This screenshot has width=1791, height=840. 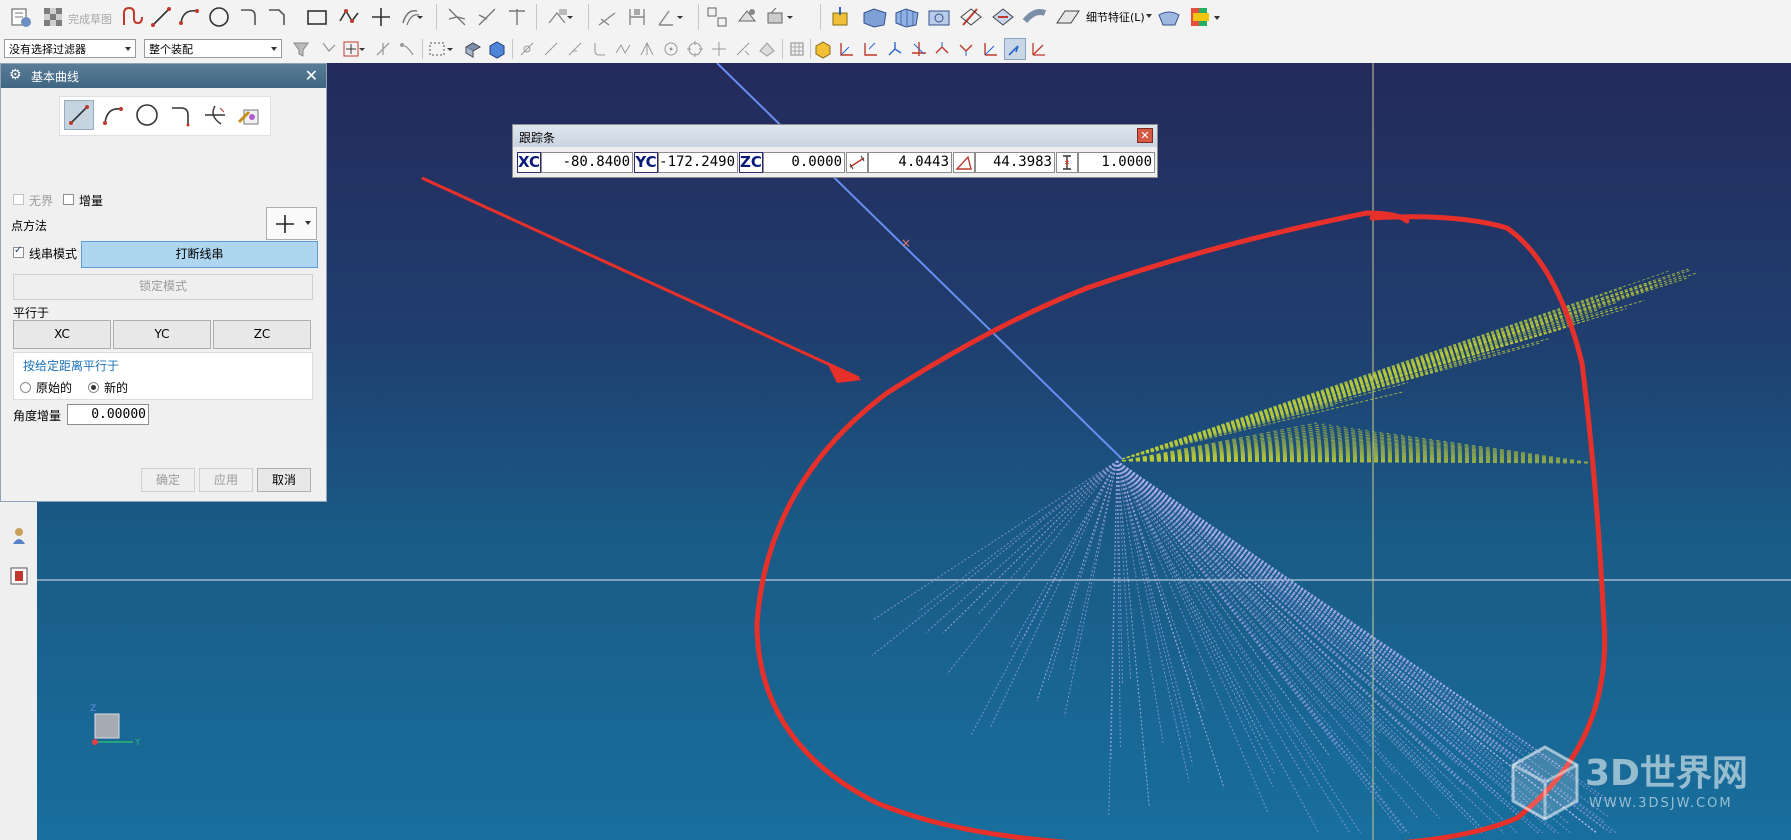 I want to click on increment-checkbox, so click(x=68, y=199).